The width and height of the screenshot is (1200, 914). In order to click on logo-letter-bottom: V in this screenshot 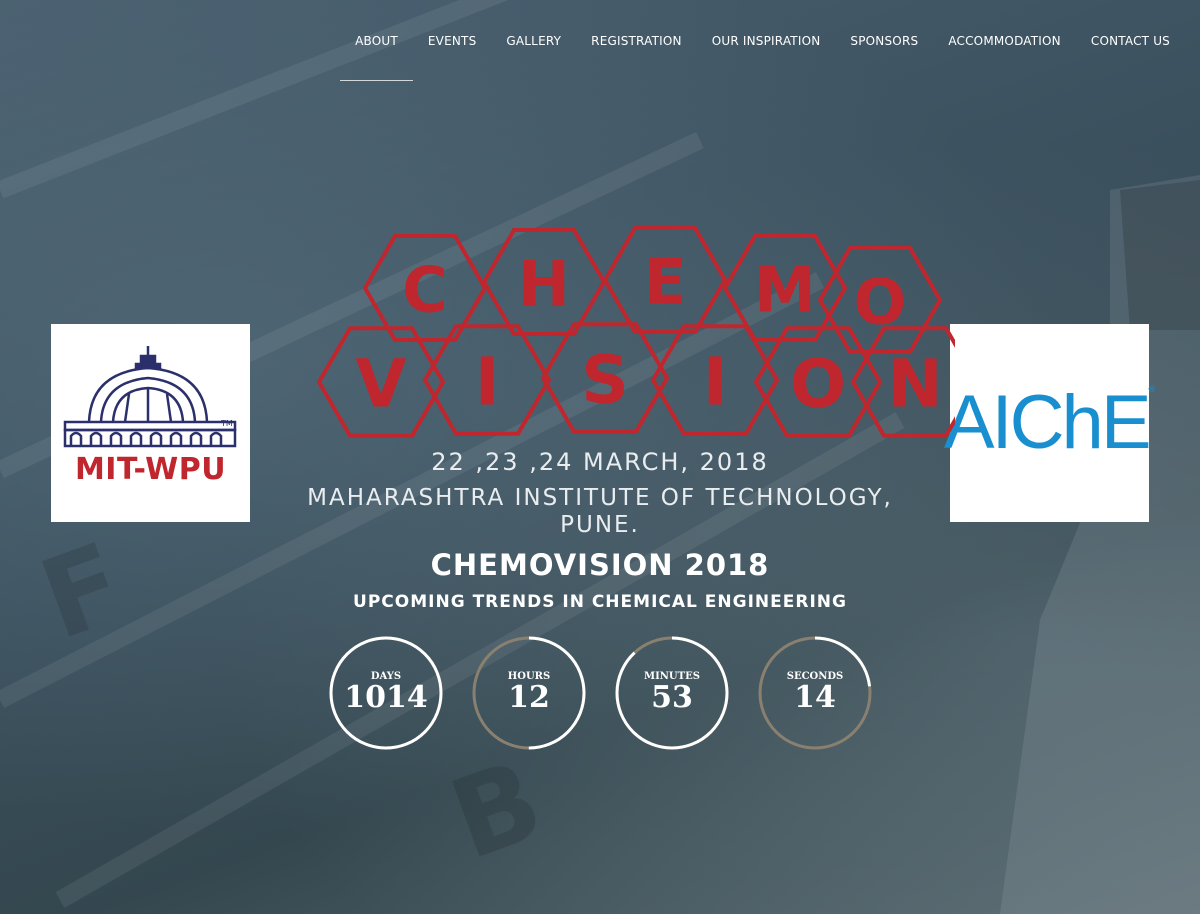, I will do `click(380, 384)`.